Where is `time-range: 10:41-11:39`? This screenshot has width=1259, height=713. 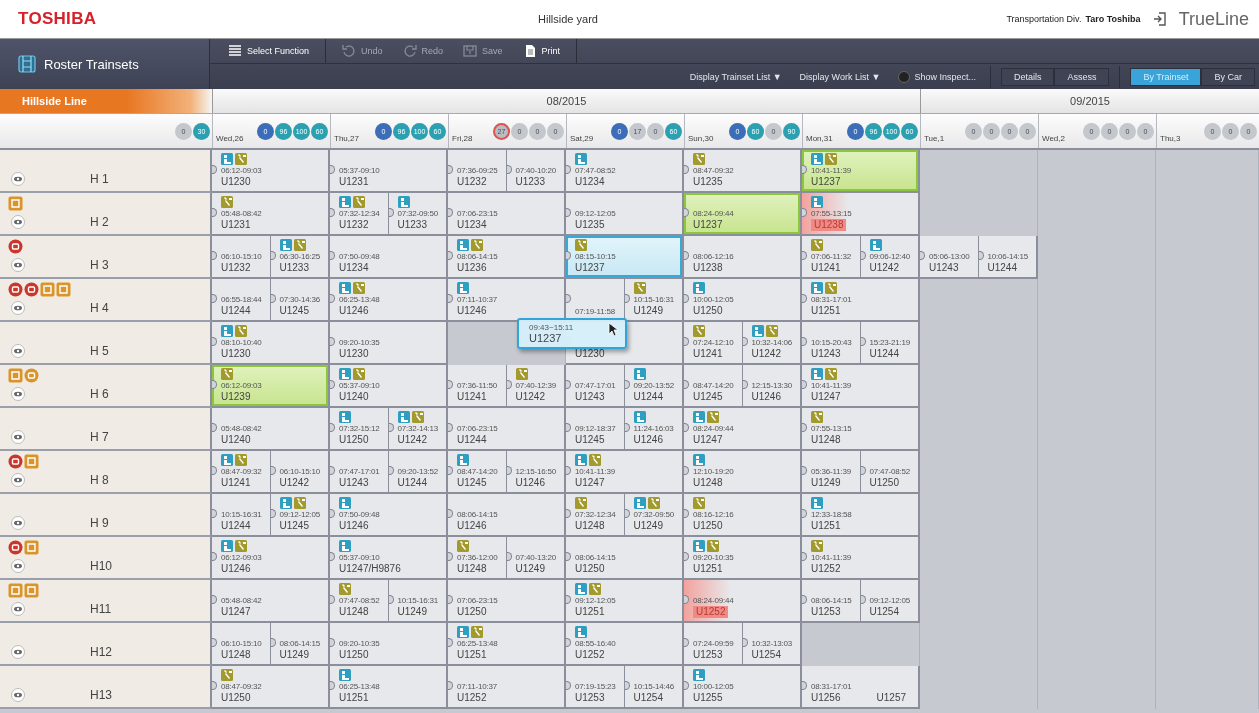 time-range: 10:41-11:39 is located at coordinates (831, 171).